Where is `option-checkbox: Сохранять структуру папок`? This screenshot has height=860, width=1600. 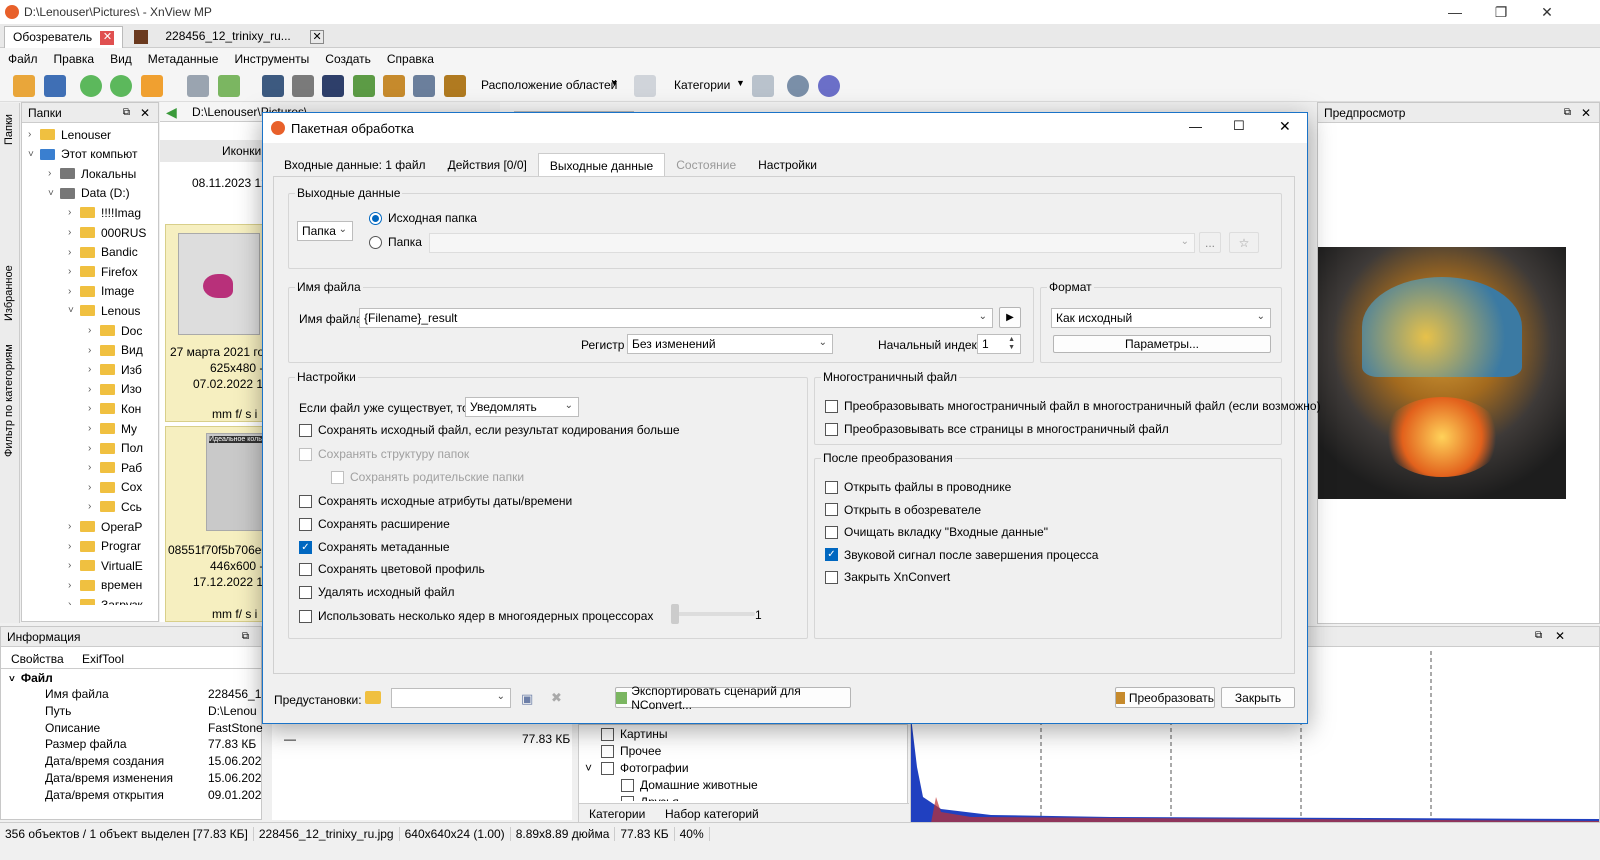
option-checkbox: Сохранять структуру папок is located at coordinates (384, 454).